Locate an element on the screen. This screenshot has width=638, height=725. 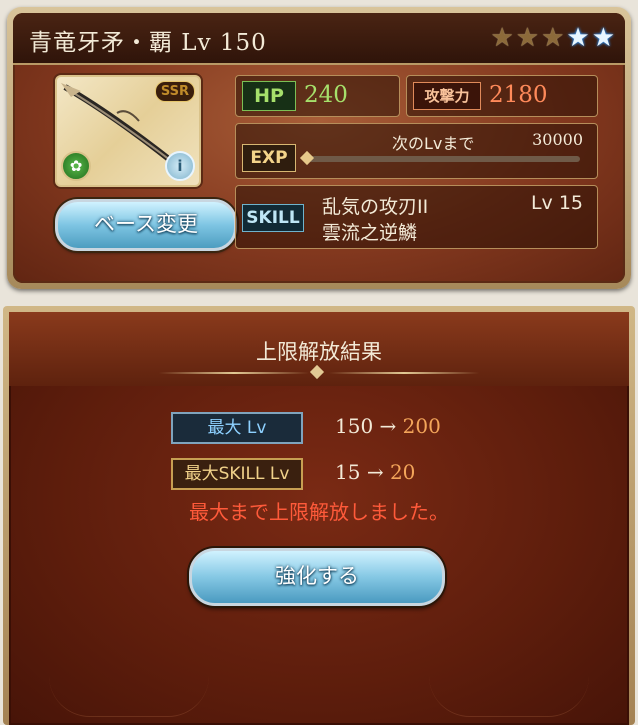
weapon-title: 青竜牙矛・覇 Lv 150 is located at coordinates (148, 43).